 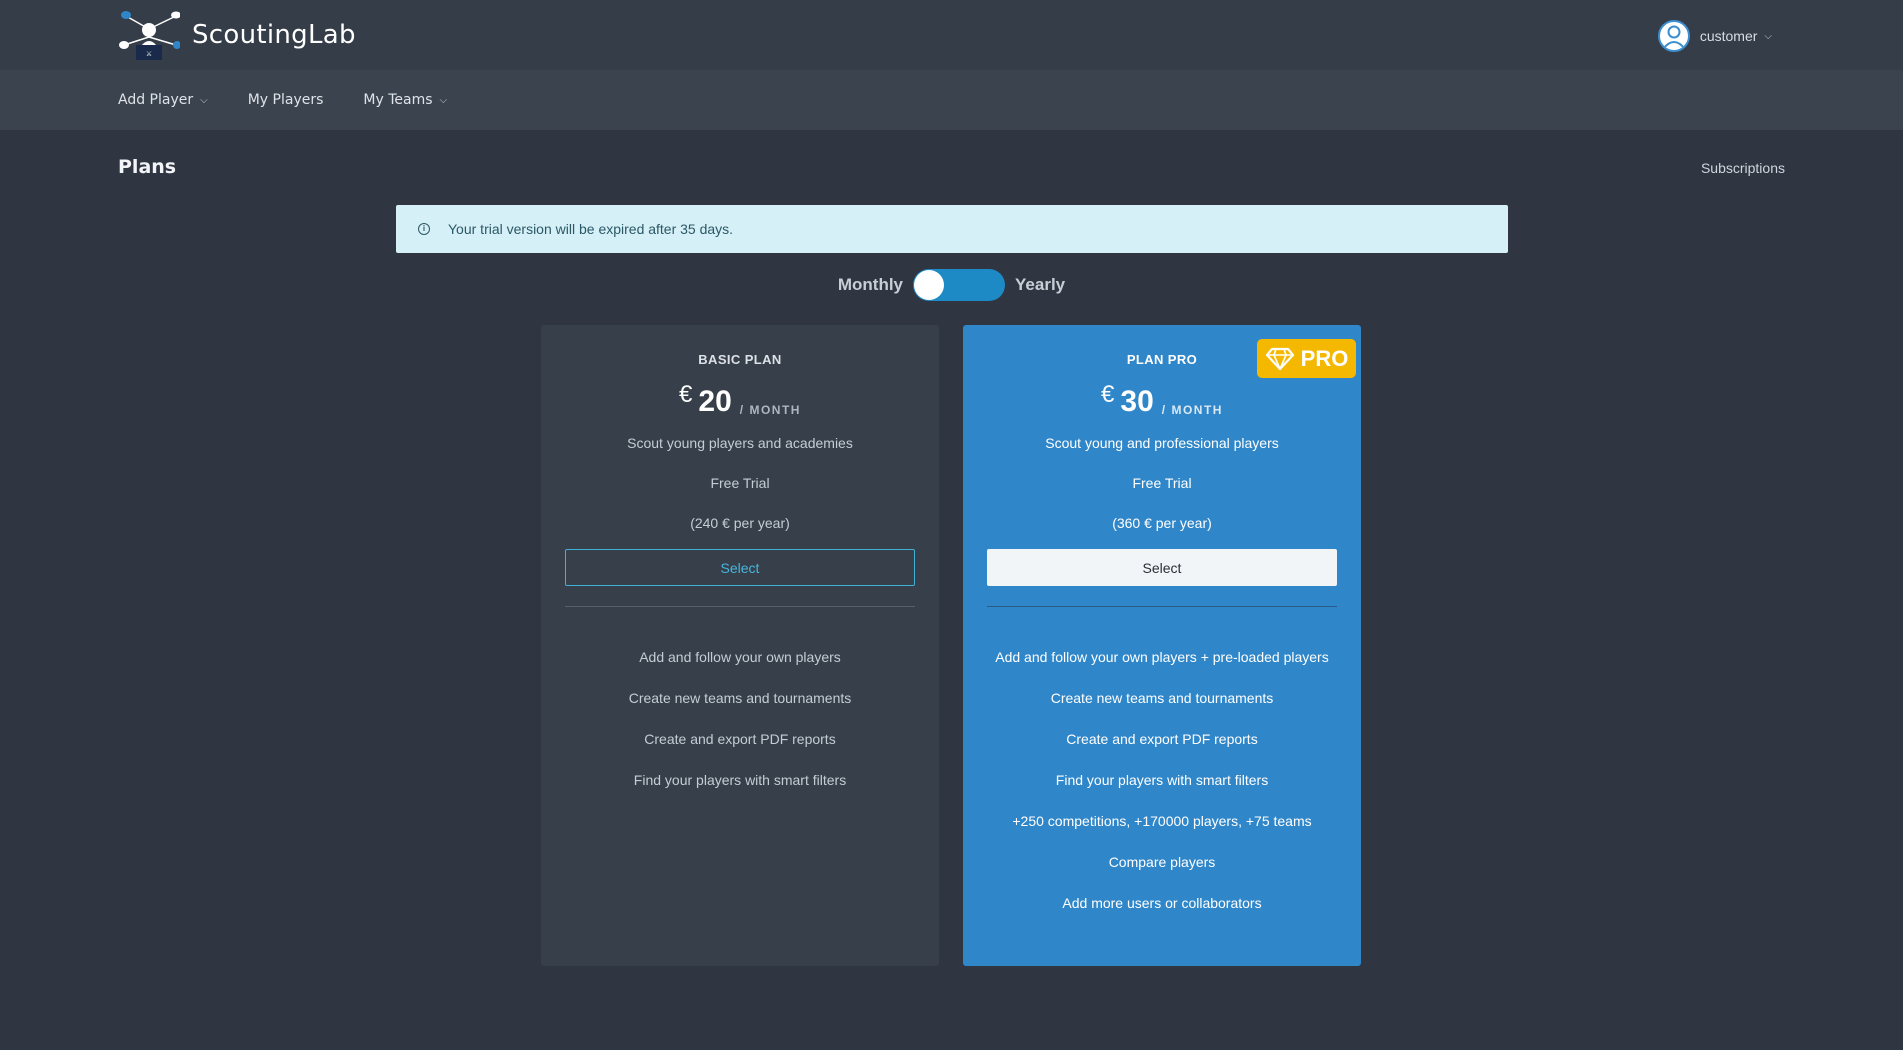 I want to click on nav-add-player: Add Player ⌵, so click(x=163, y=100).